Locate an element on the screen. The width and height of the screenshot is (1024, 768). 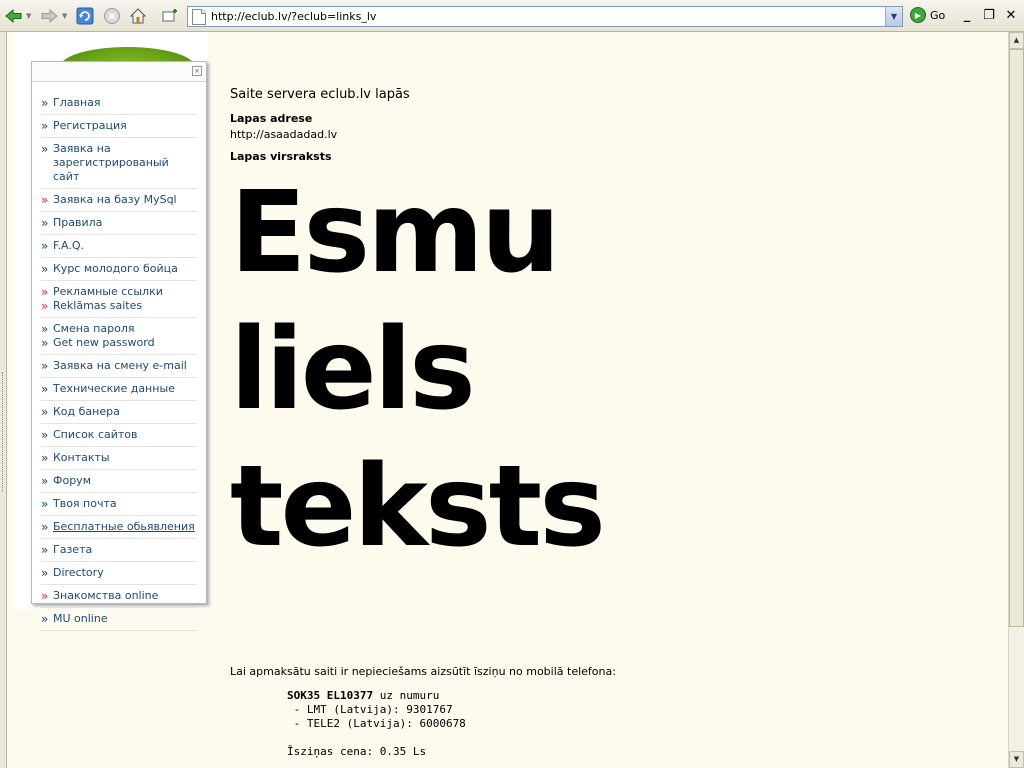
sidebar-item-label: Курс молодого бойца is located at coordinates (115, 268).